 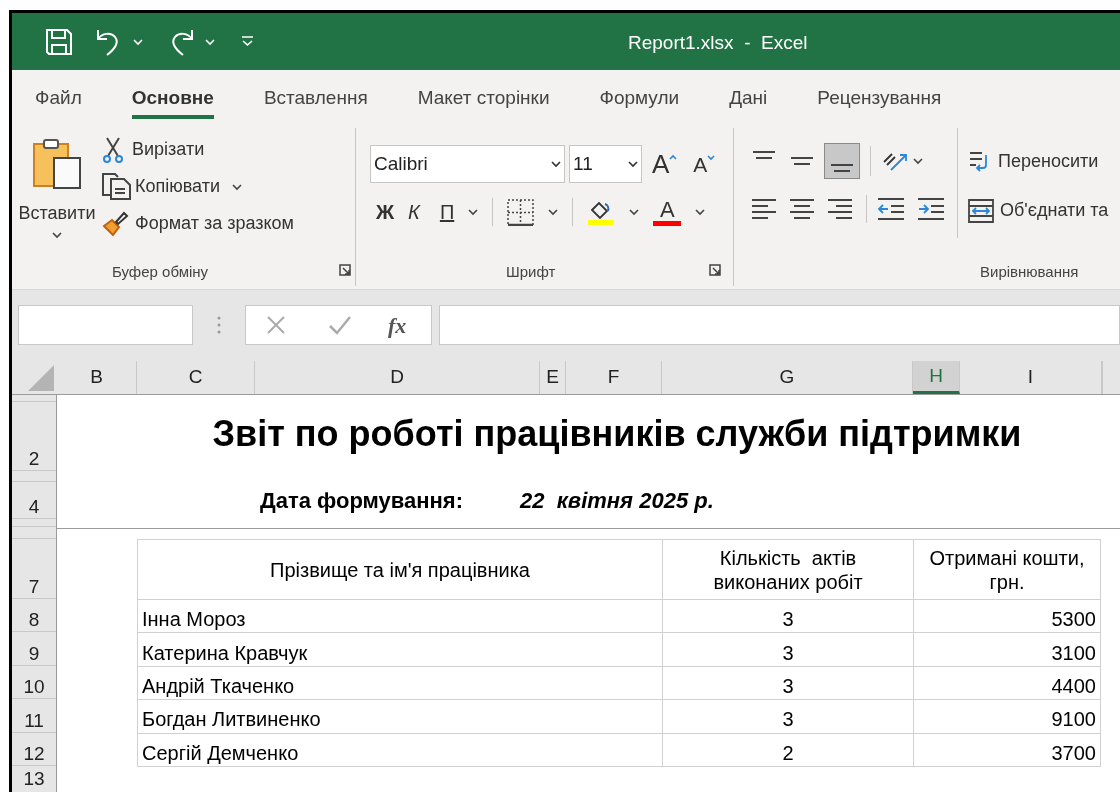 What do you see at coordinates (748, 97) in the screenshot?
I see `ribbon-tab: Дані` at bounding box center [748, 97].